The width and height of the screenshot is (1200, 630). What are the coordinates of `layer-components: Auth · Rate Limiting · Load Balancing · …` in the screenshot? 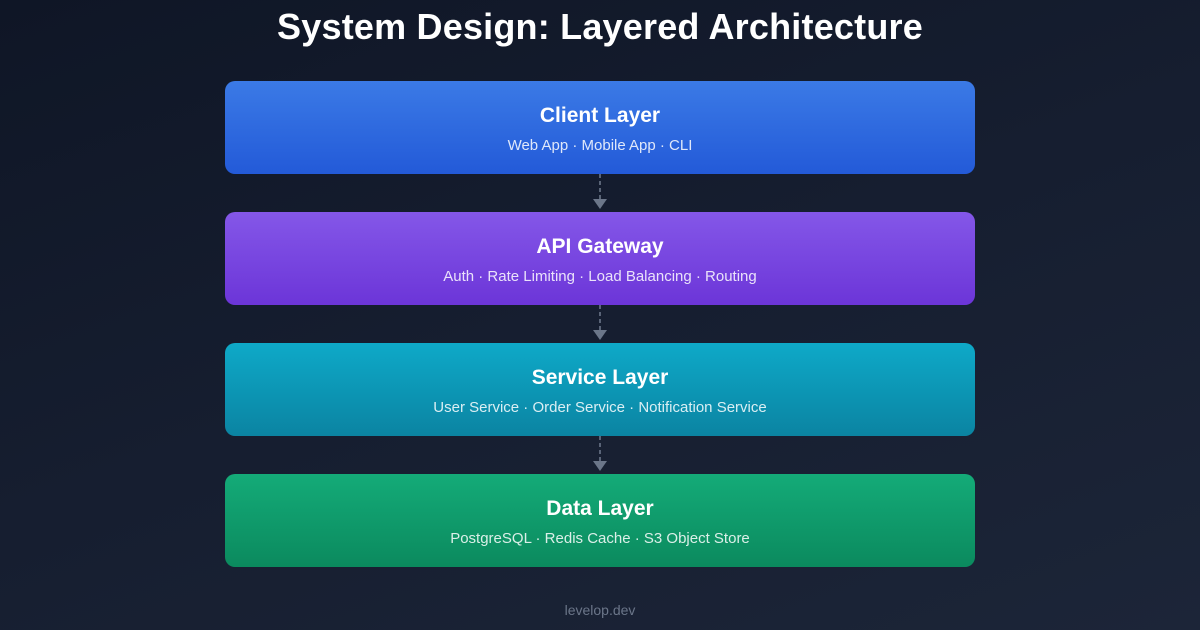 It's located at (600, 276).